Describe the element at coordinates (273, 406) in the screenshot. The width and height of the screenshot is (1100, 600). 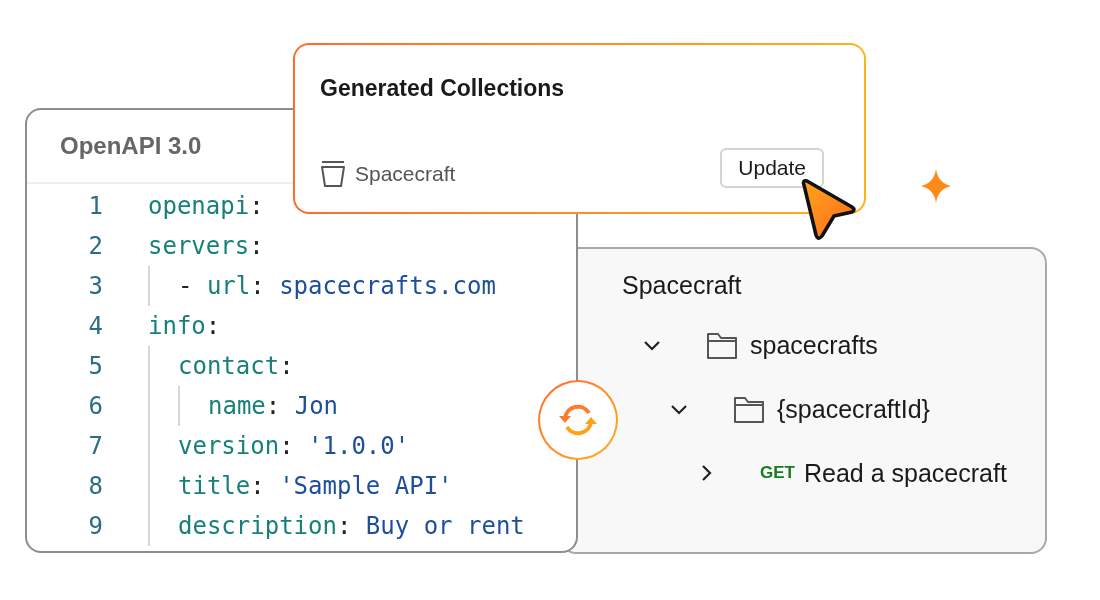
I see `code-line: name: Jon` at that location.